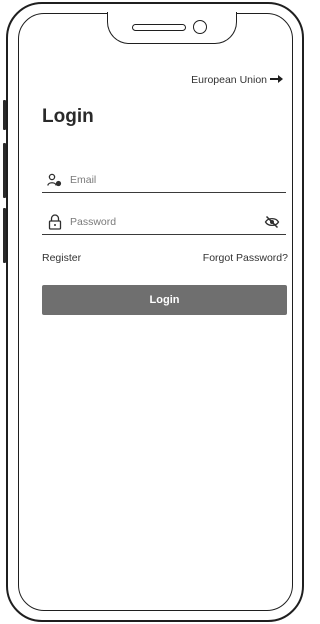  What do you see at coordinates (272, 222) in the screenshot?
I see `eye-slash-icon` at bounding box center [272, 222].